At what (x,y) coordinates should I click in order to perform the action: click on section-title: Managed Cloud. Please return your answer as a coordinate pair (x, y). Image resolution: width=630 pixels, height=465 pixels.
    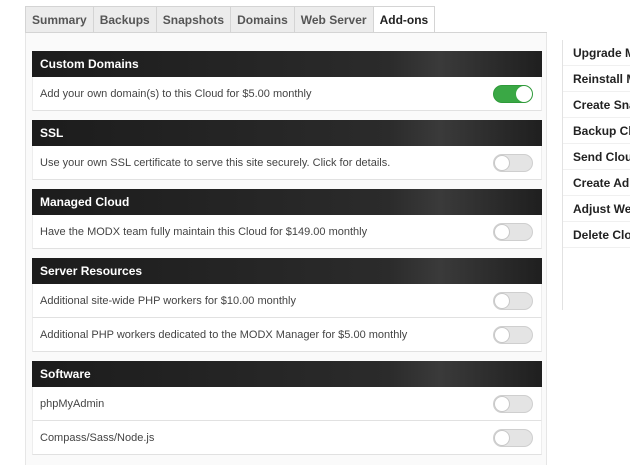
    Looking at the image, I should click on (287, 202).